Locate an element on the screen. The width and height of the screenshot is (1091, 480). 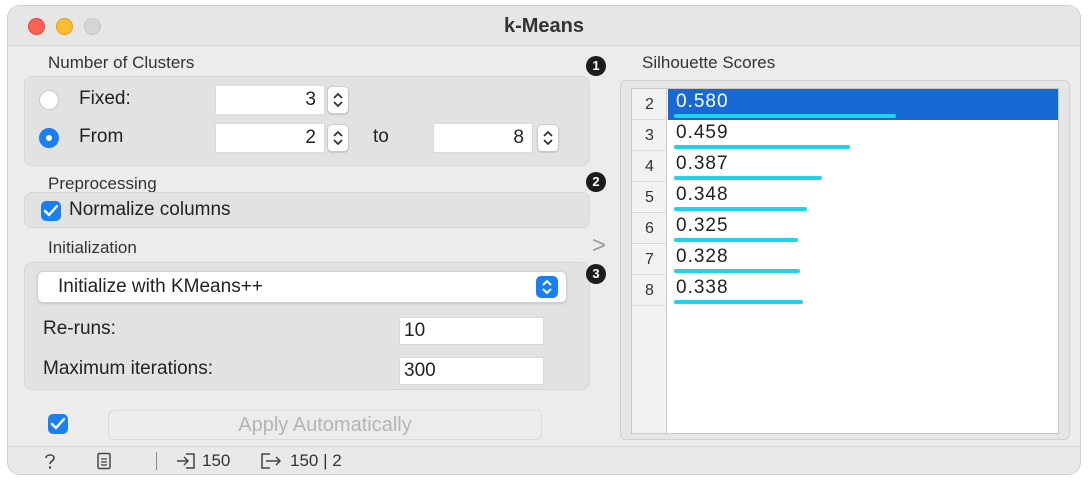
cluster-count-cell: 7 is located at coordinates (649, 259).